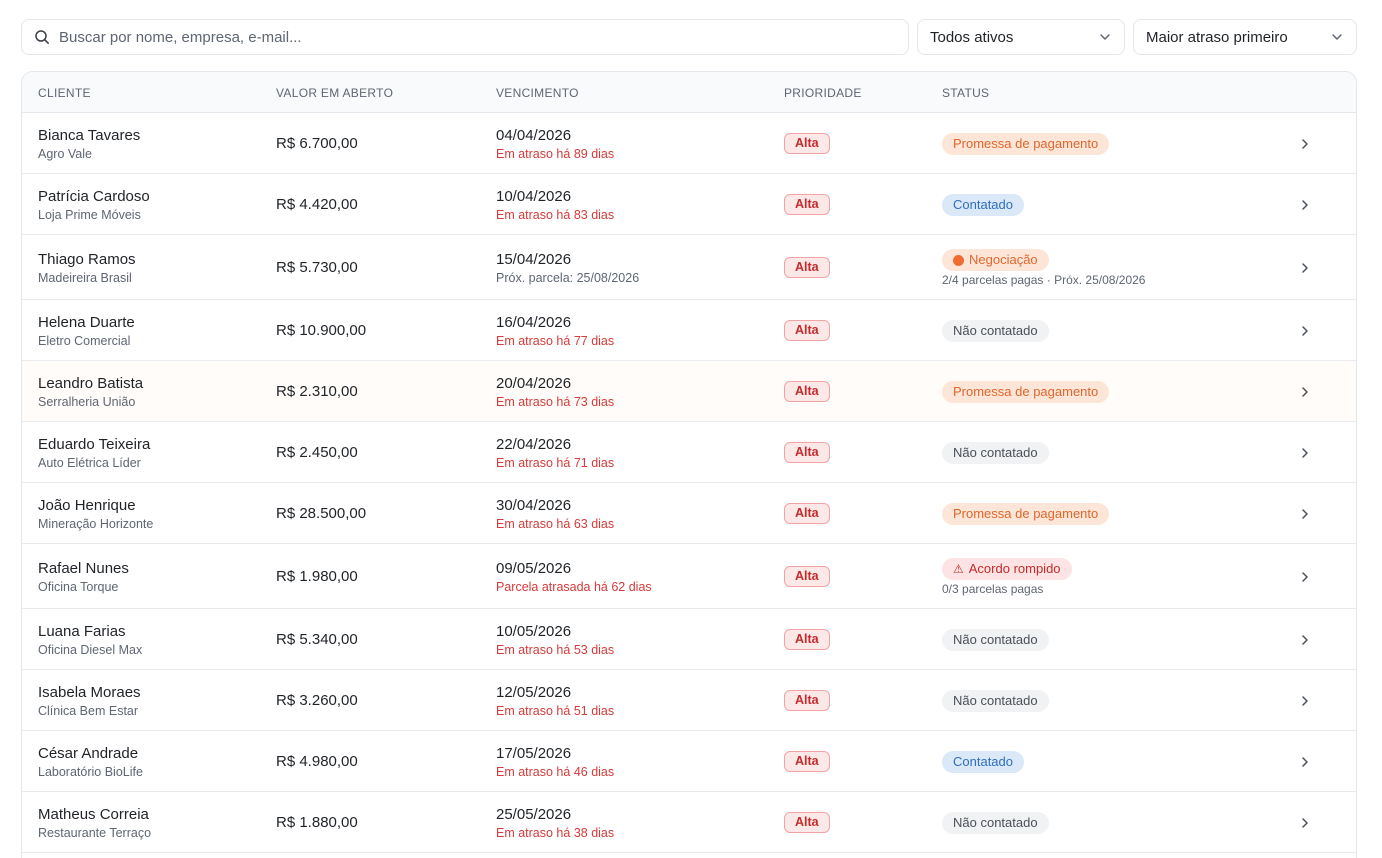  What do you see at coordinates (317, 822) in the screenshot?
I see `open-amount: R$ 1.880,00` at bounding box center [317, 822].